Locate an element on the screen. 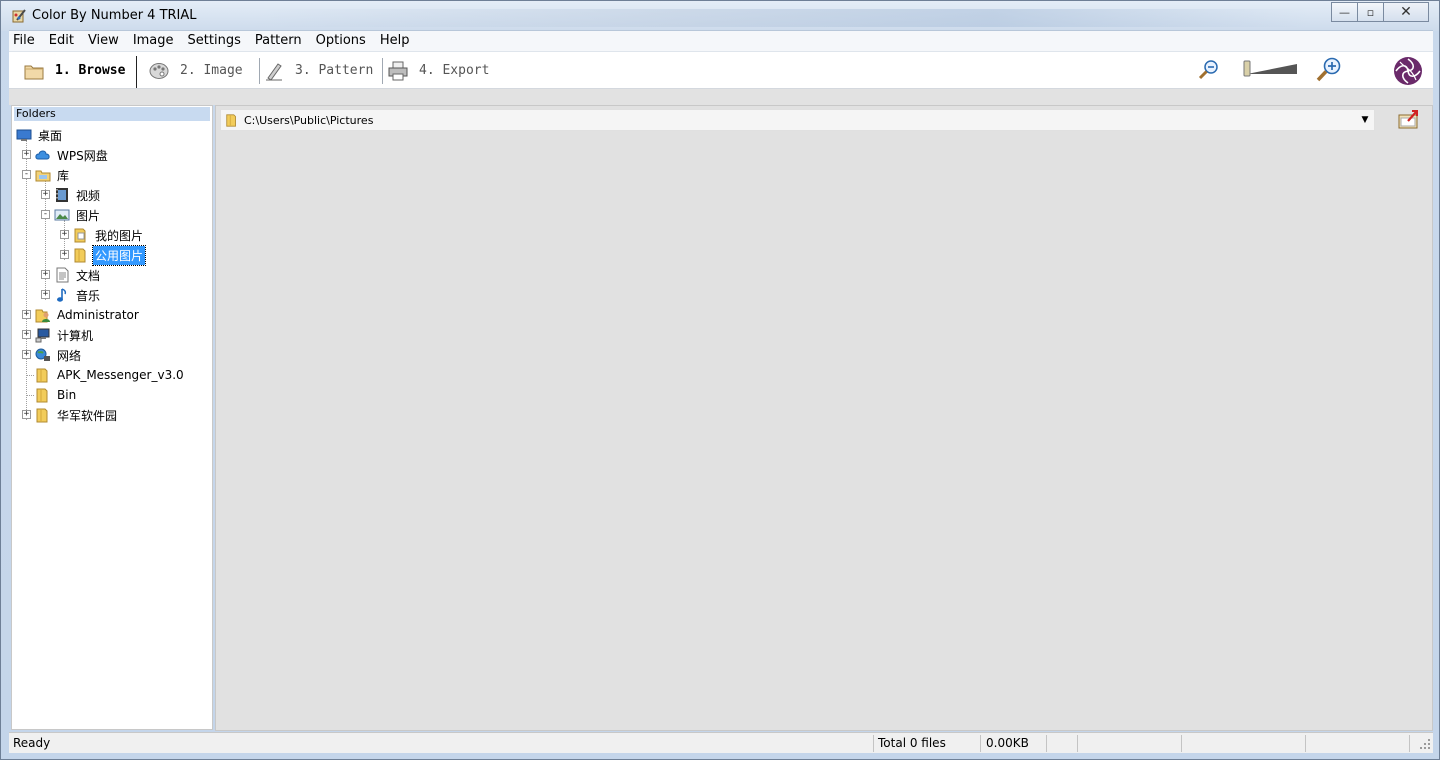 The image size is (1440, 760). zoom-out-icon is located at coordinates (1209, 70).